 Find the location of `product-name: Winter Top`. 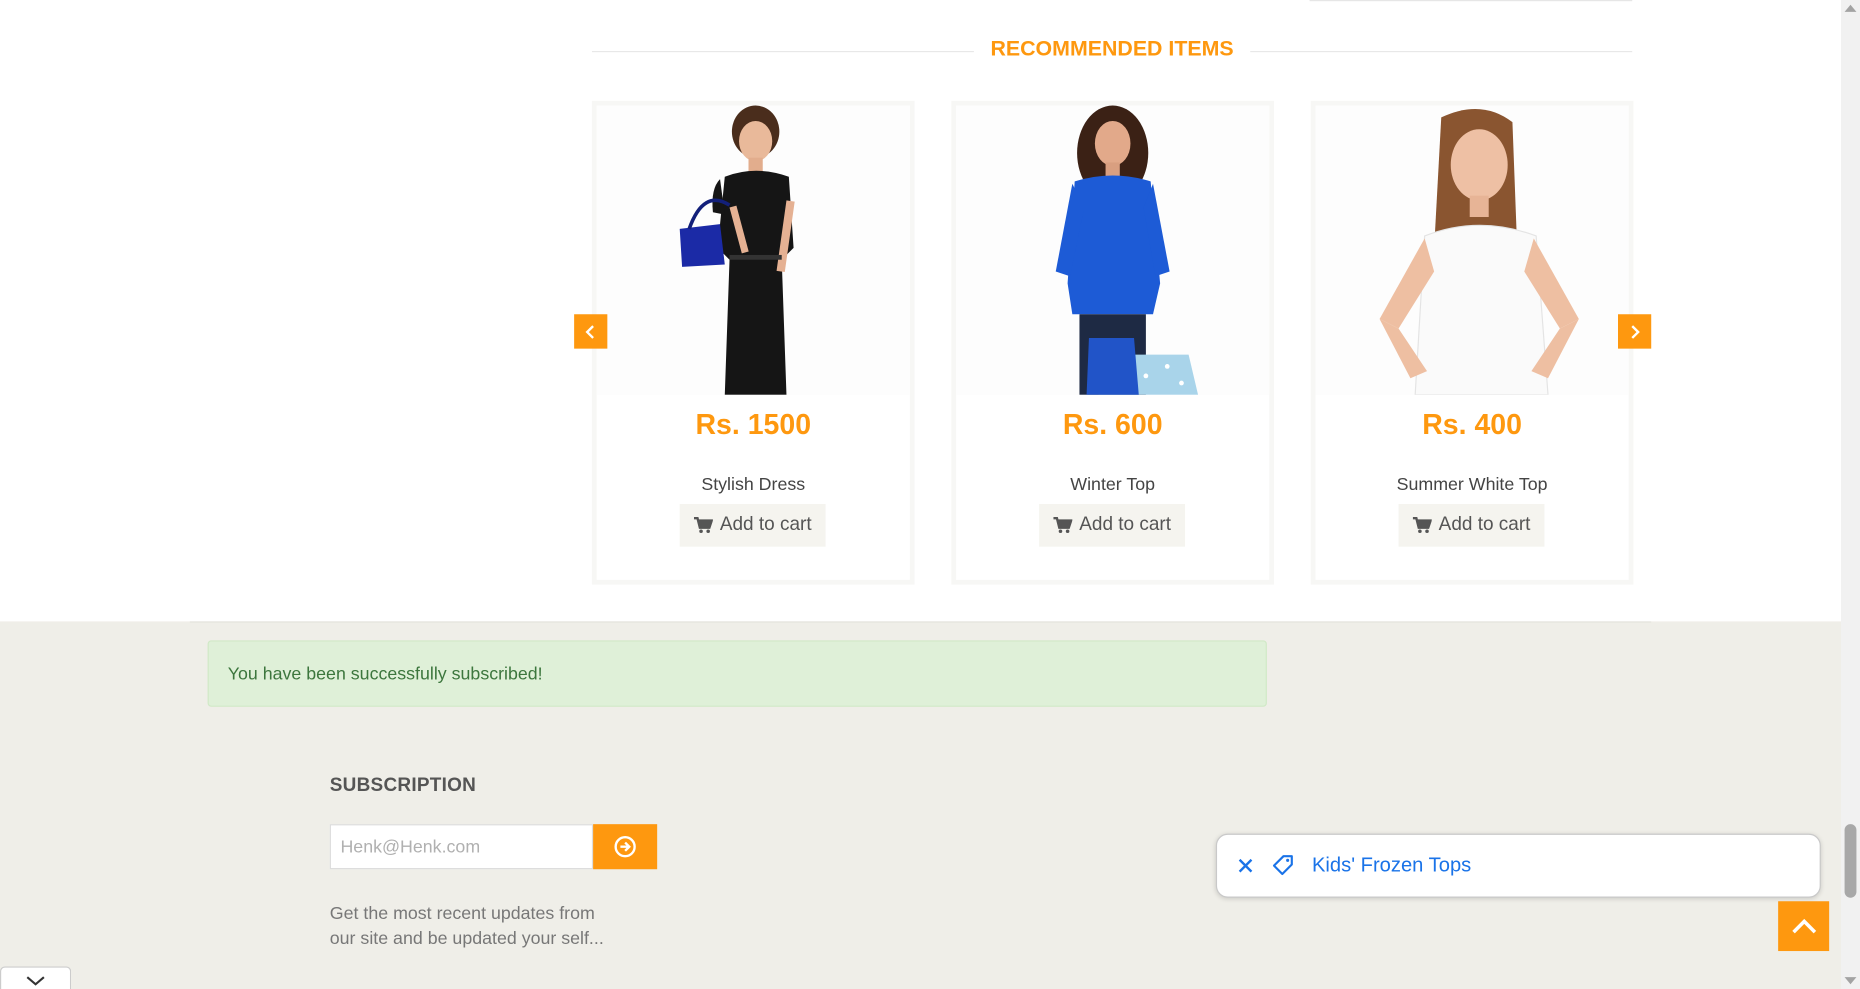

product-name: Winter Top is located at coordinates (1113, 484).